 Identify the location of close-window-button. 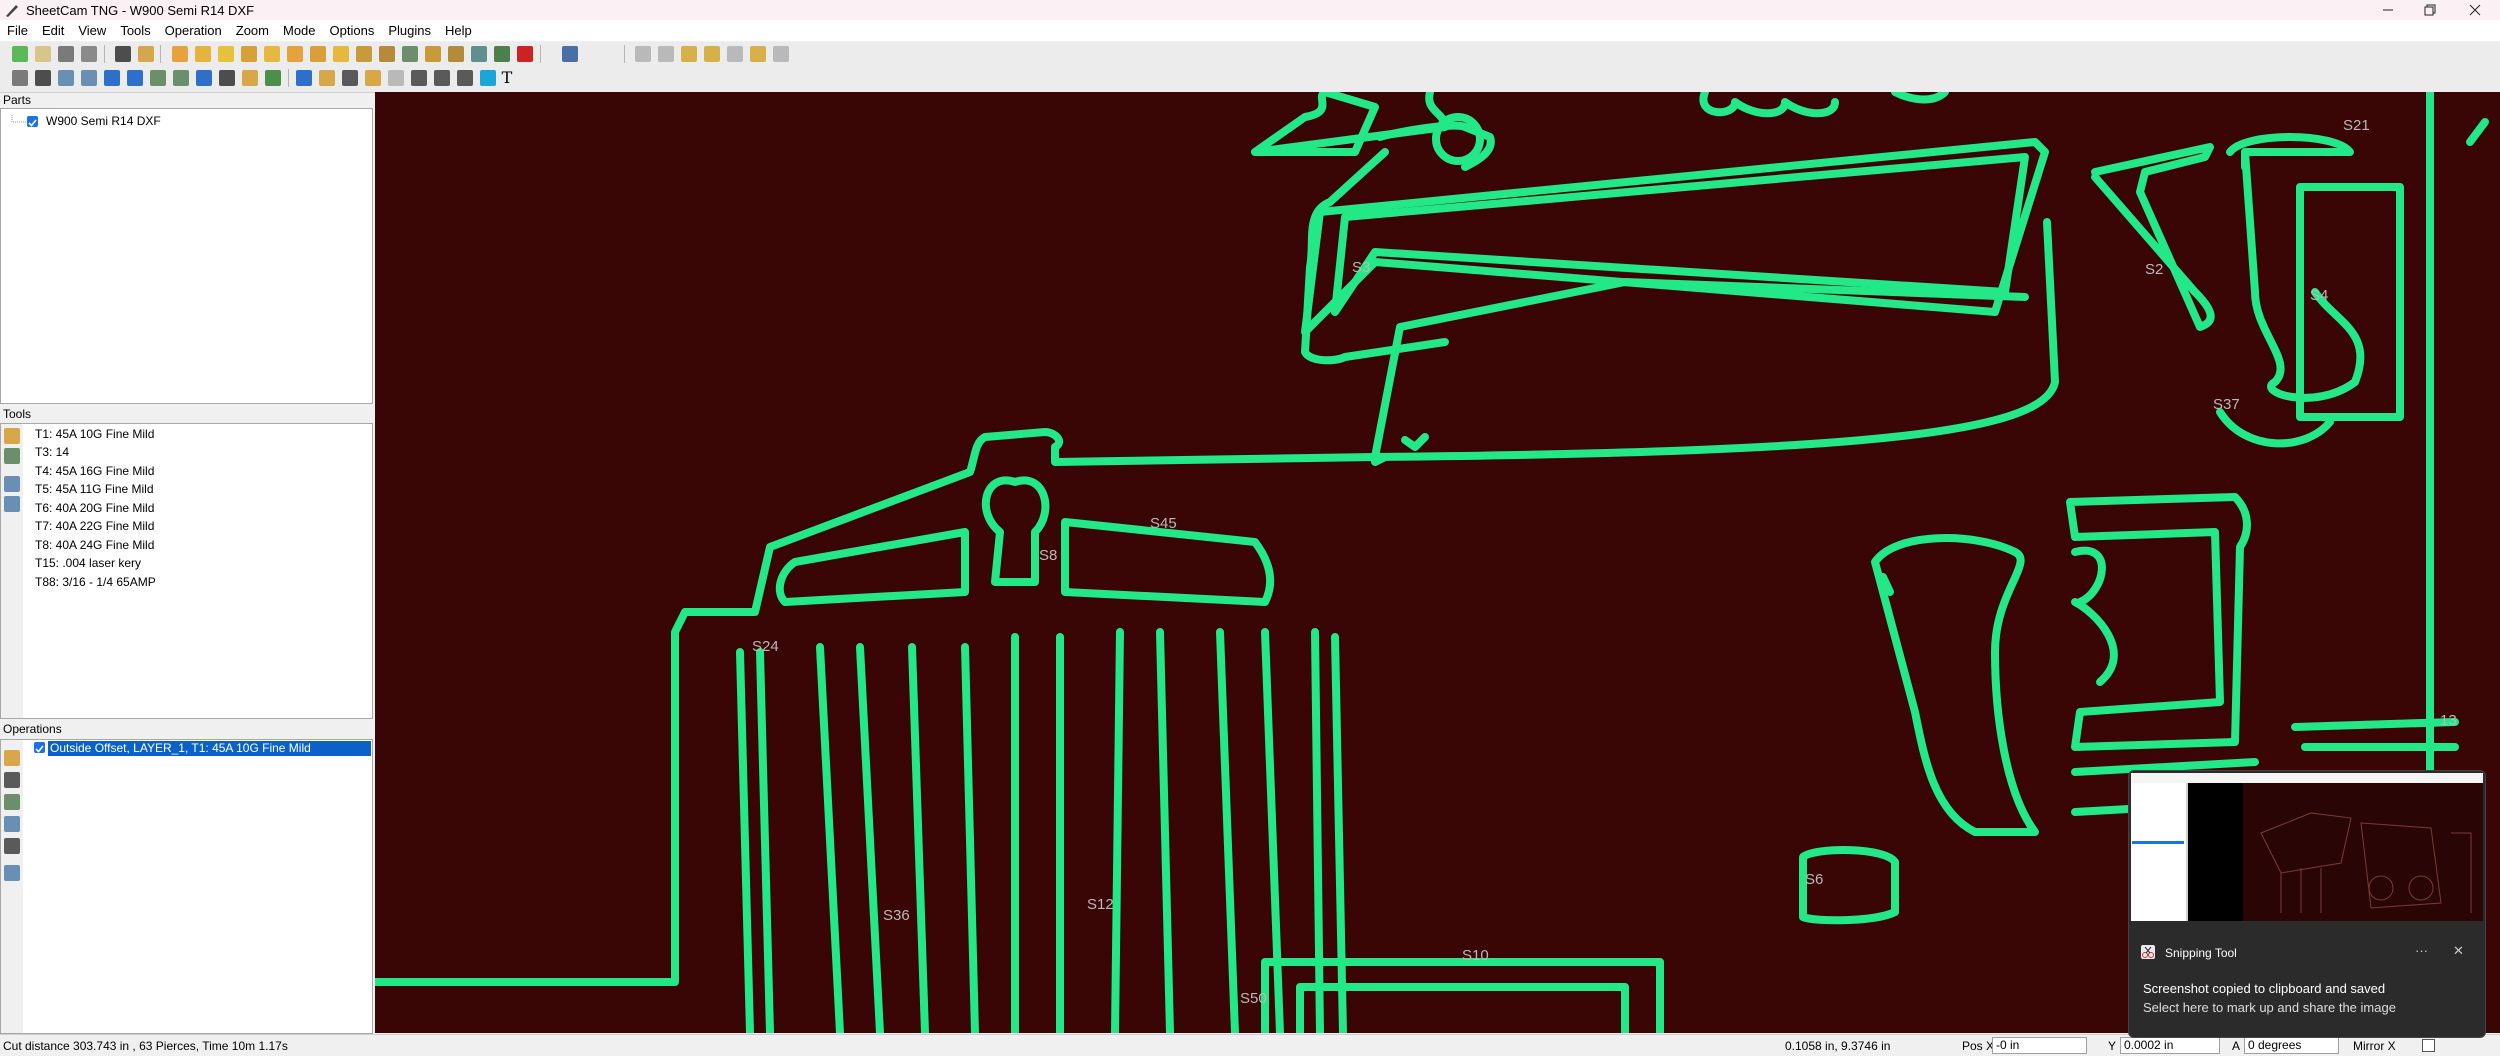
(2475, 10).